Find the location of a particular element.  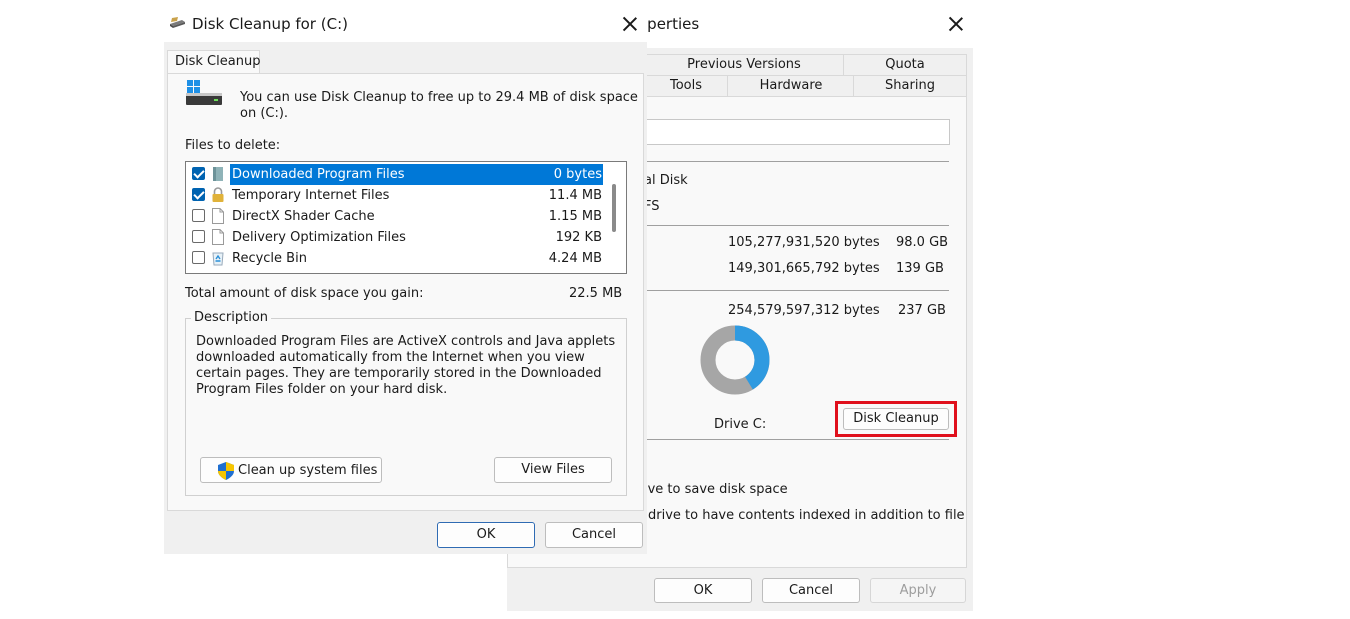

disk-cleanup-close-icon is located at coordinates (630, 24).